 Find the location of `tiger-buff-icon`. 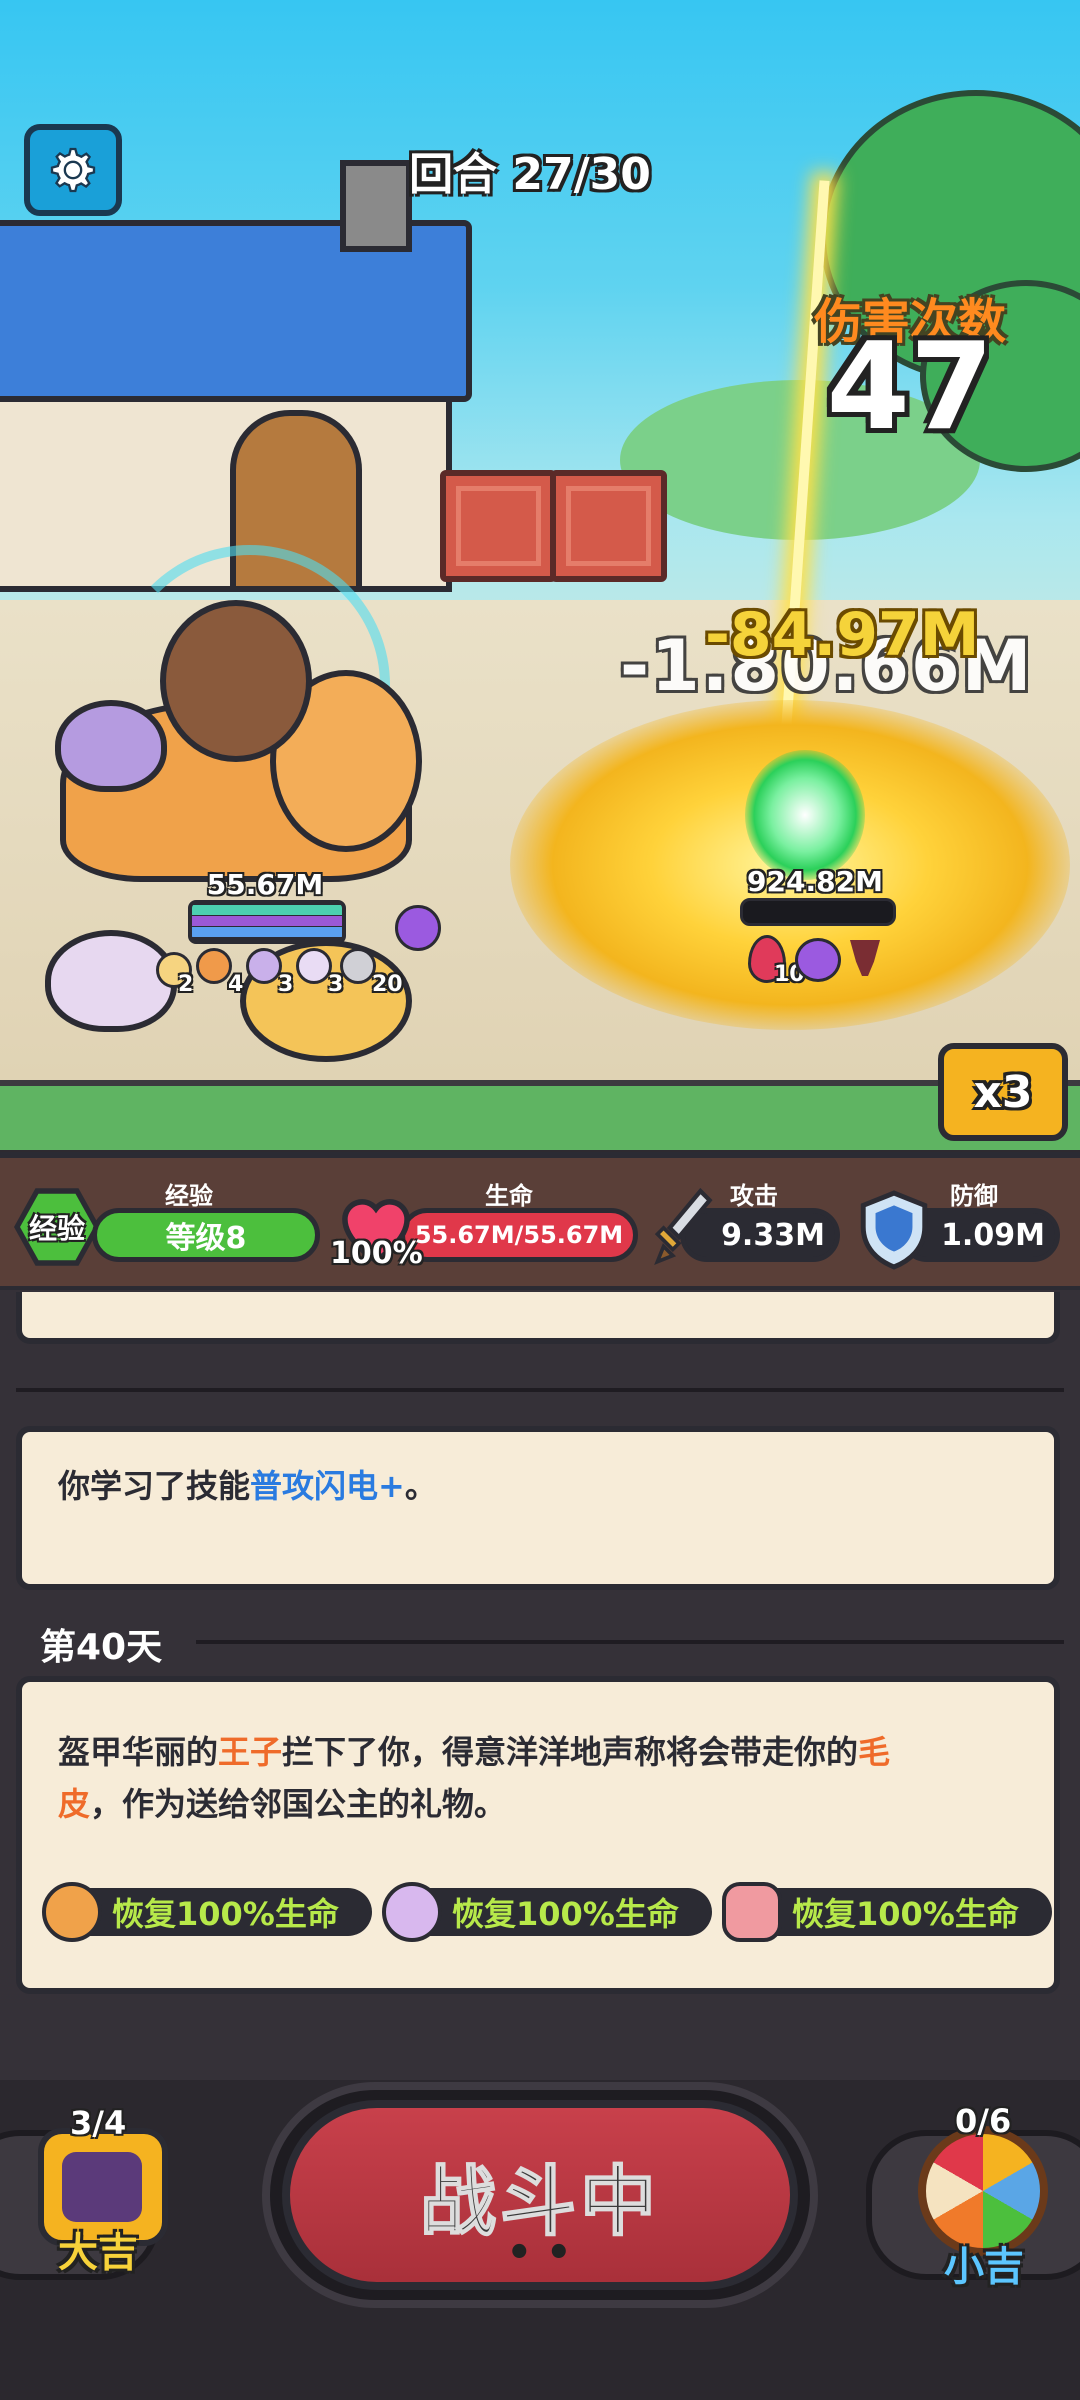

tiger-buff-icon is located at coordinates (214, 966).